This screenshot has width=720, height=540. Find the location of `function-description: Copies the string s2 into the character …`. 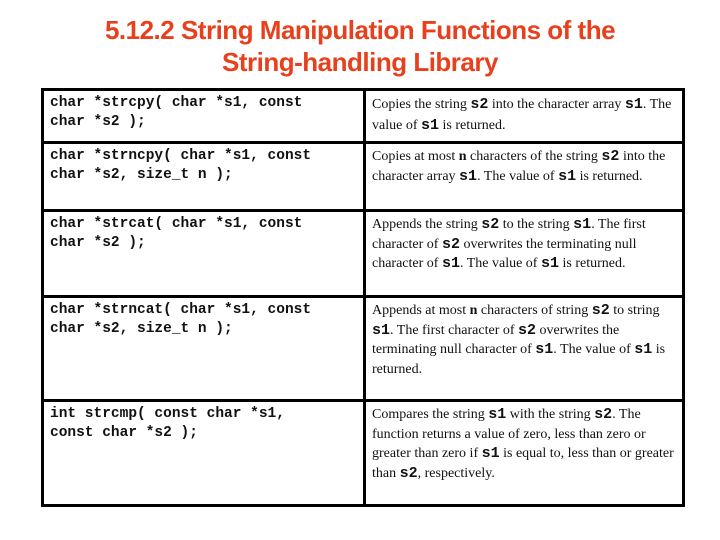

function-description: Copies the string s2 into the character … is located at coordinates (524, 116).